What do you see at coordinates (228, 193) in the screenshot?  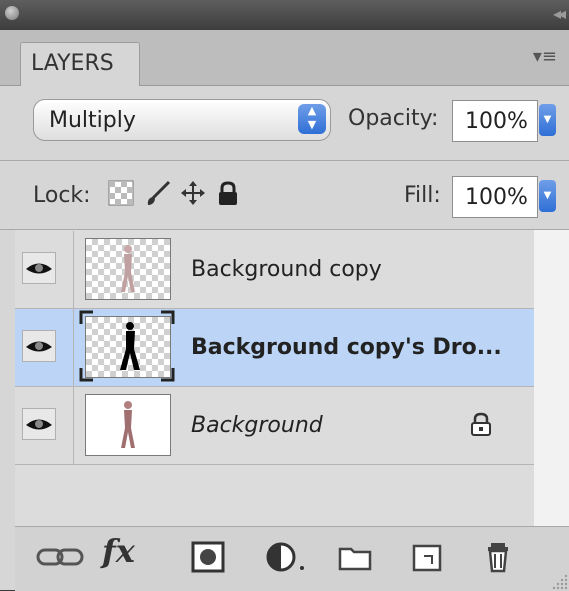 I see `lock-all-icon` at bounding box center [228, 193].